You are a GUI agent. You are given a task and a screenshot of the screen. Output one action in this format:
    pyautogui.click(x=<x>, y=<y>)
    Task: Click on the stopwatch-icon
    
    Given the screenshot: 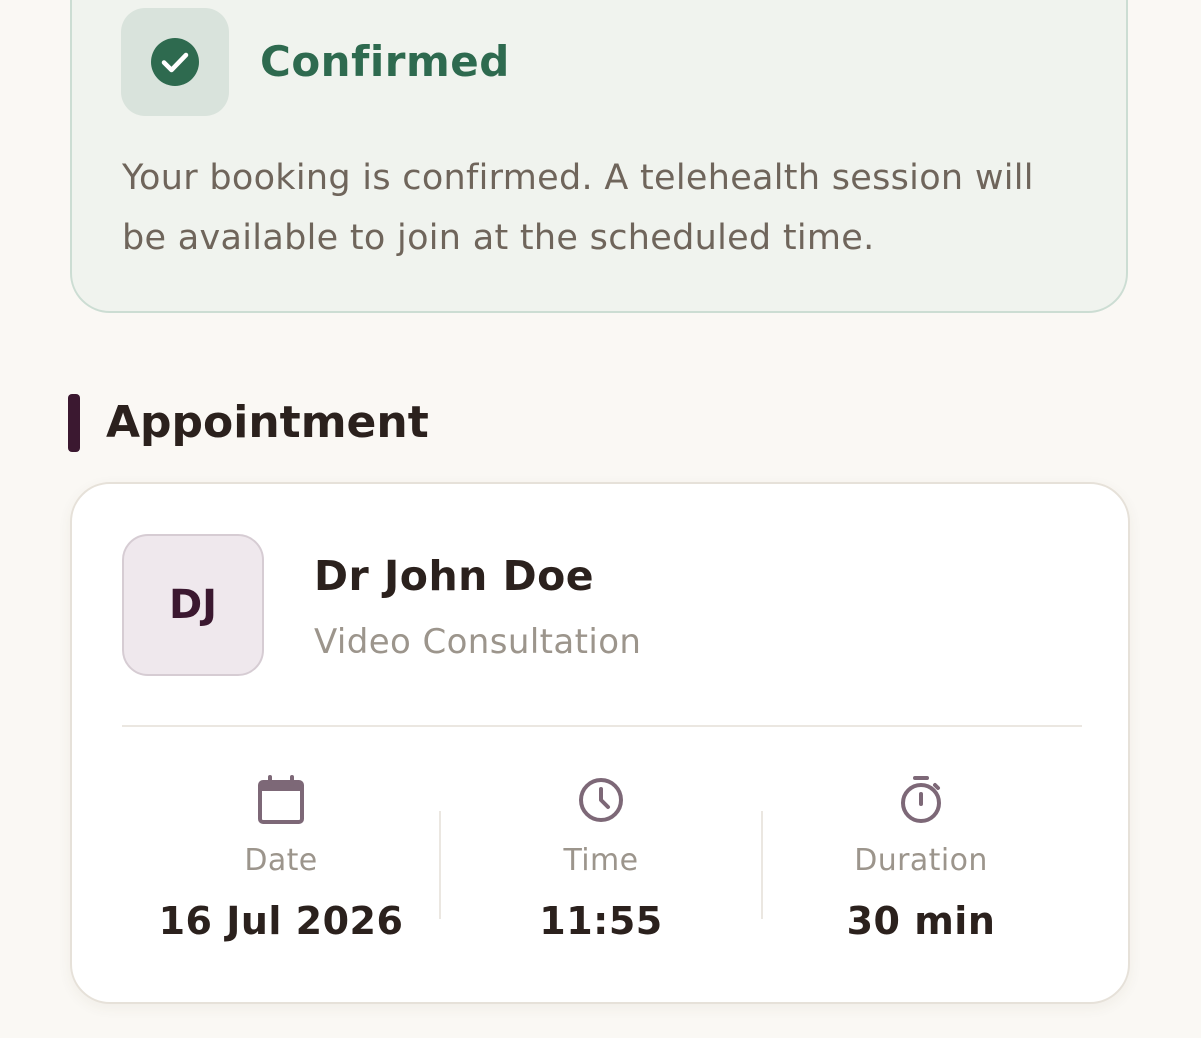 What is the action you would take?
    pyautogui.click(x=921, y=799)
    